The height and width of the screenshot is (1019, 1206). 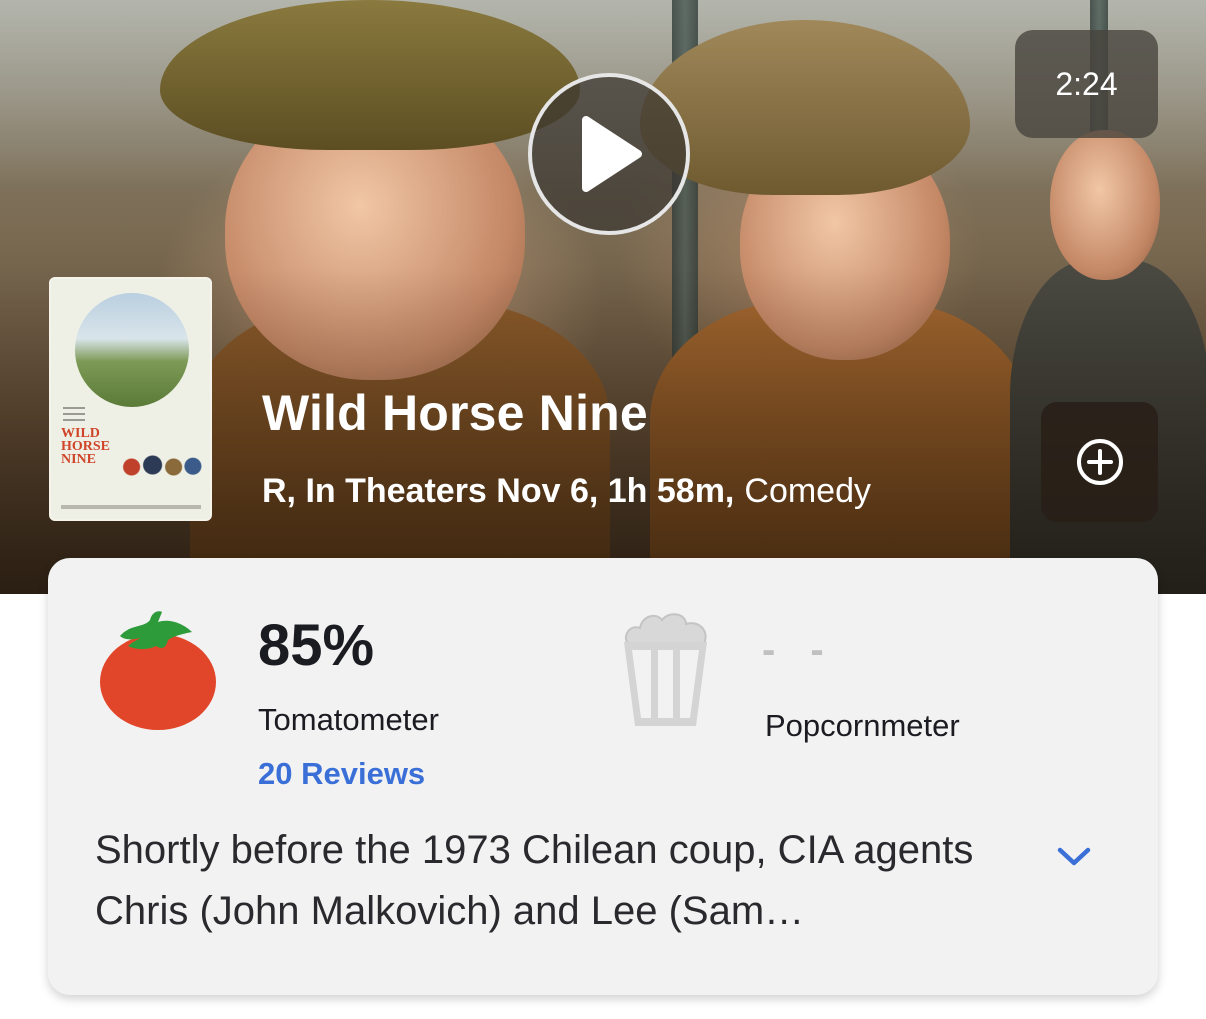 I want to click on chevron-down-icon, so click(x=1074, y=856).